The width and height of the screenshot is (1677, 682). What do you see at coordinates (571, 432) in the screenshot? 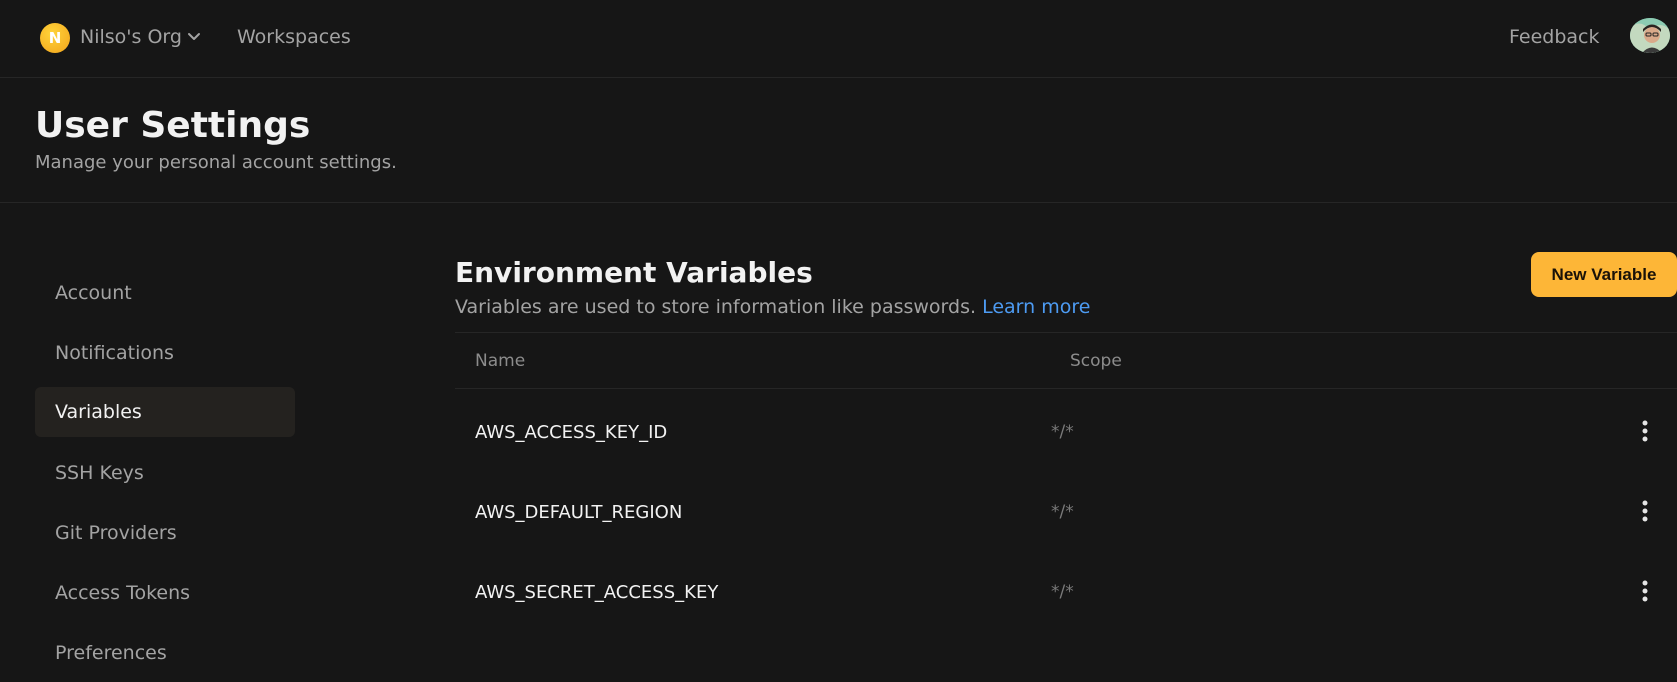
I see `variable-name: AWS_ACCESS_KEY_ID` at bounding box center [571, 432].